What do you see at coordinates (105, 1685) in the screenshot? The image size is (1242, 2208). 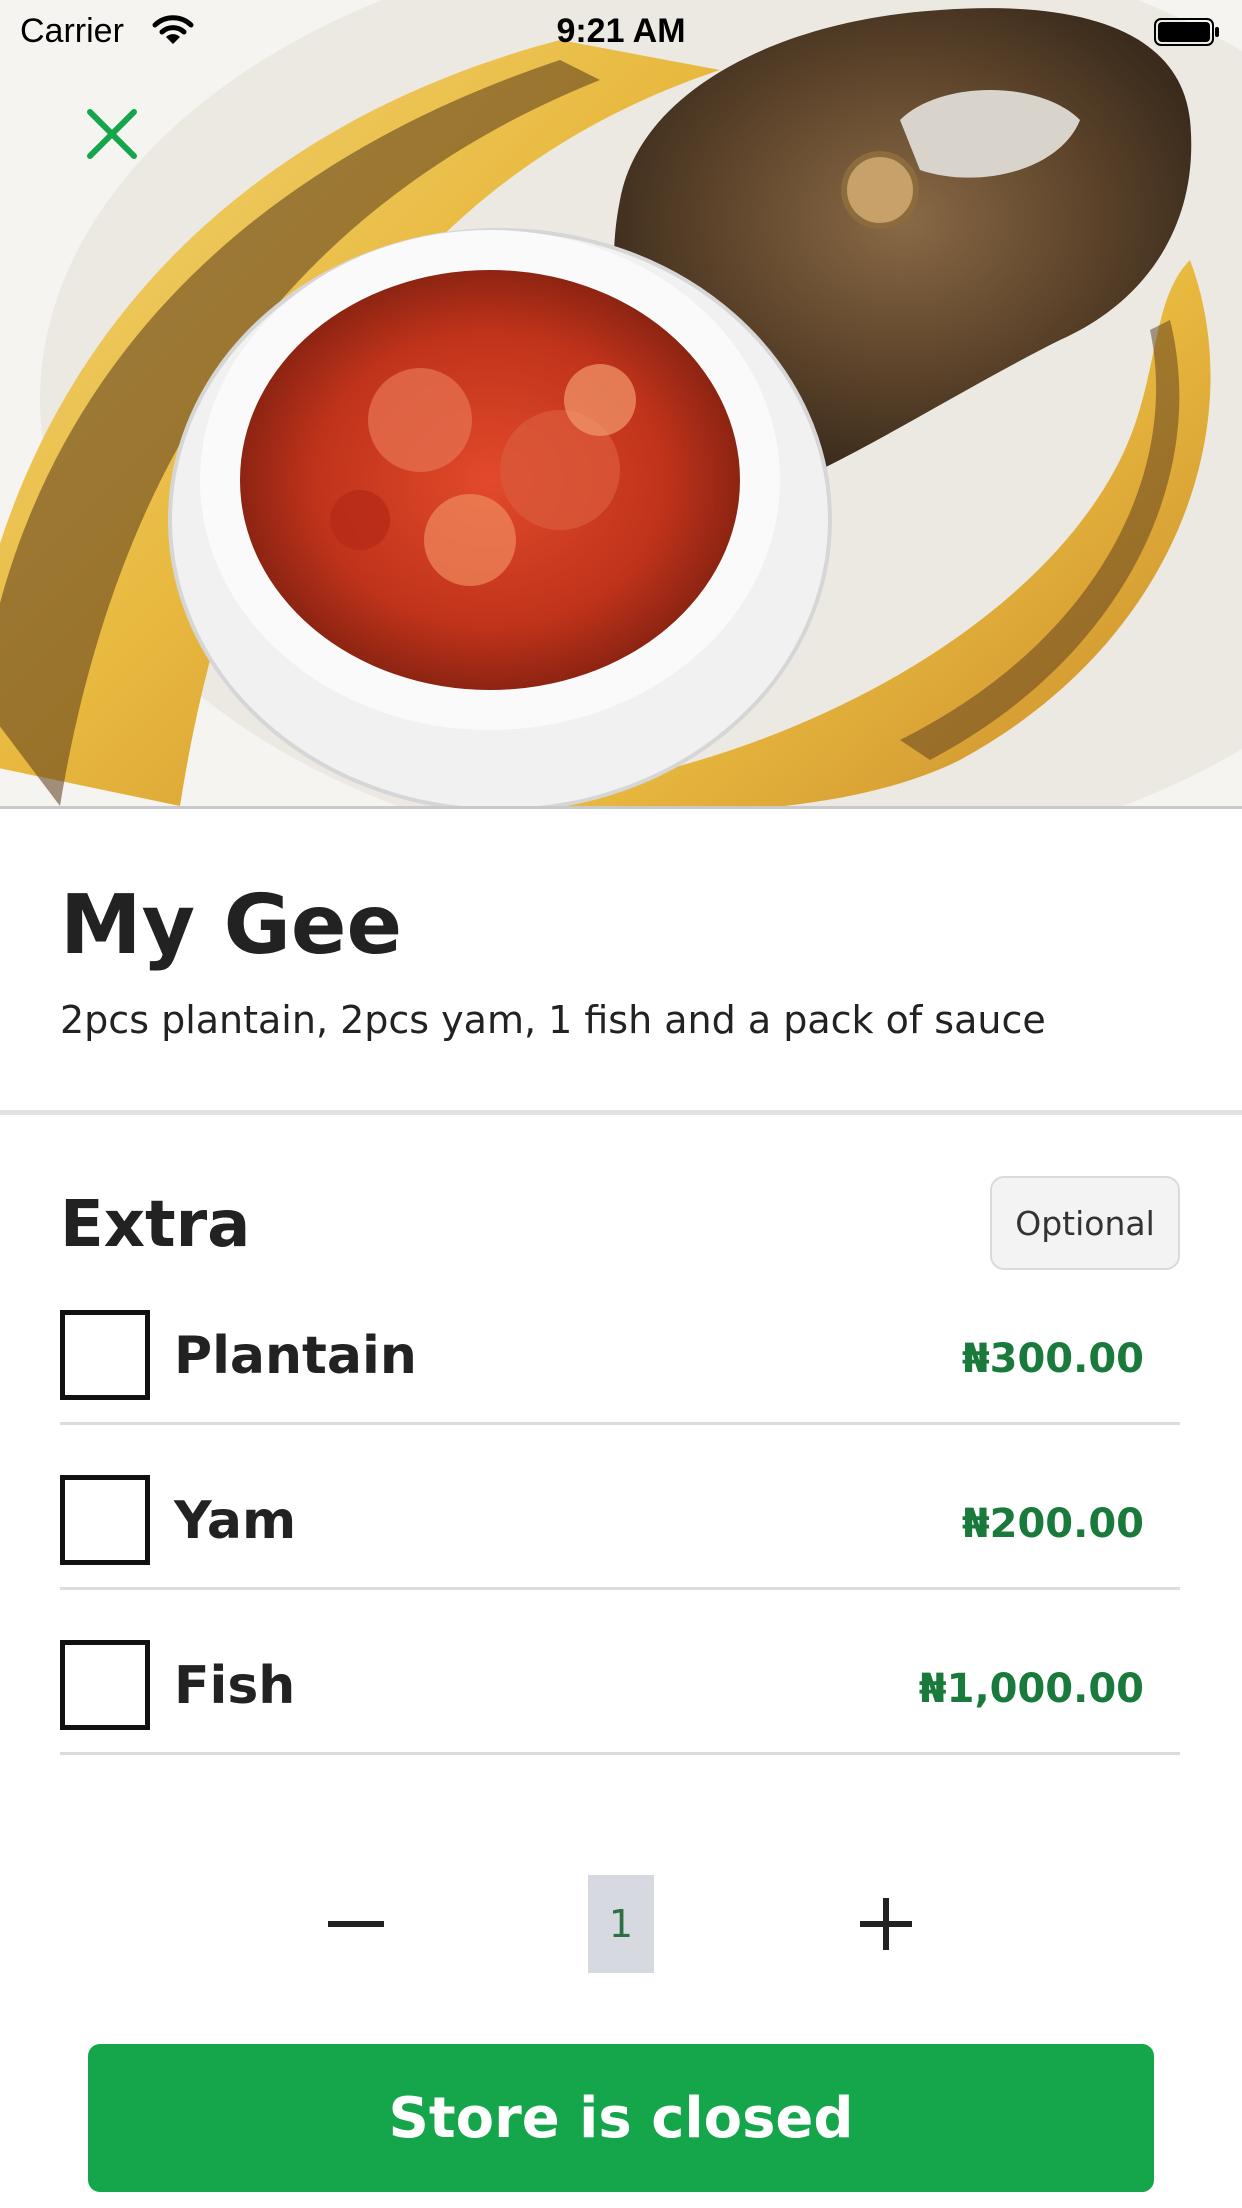 I see `fish-checkbox` at bounding box center [105, 1685].